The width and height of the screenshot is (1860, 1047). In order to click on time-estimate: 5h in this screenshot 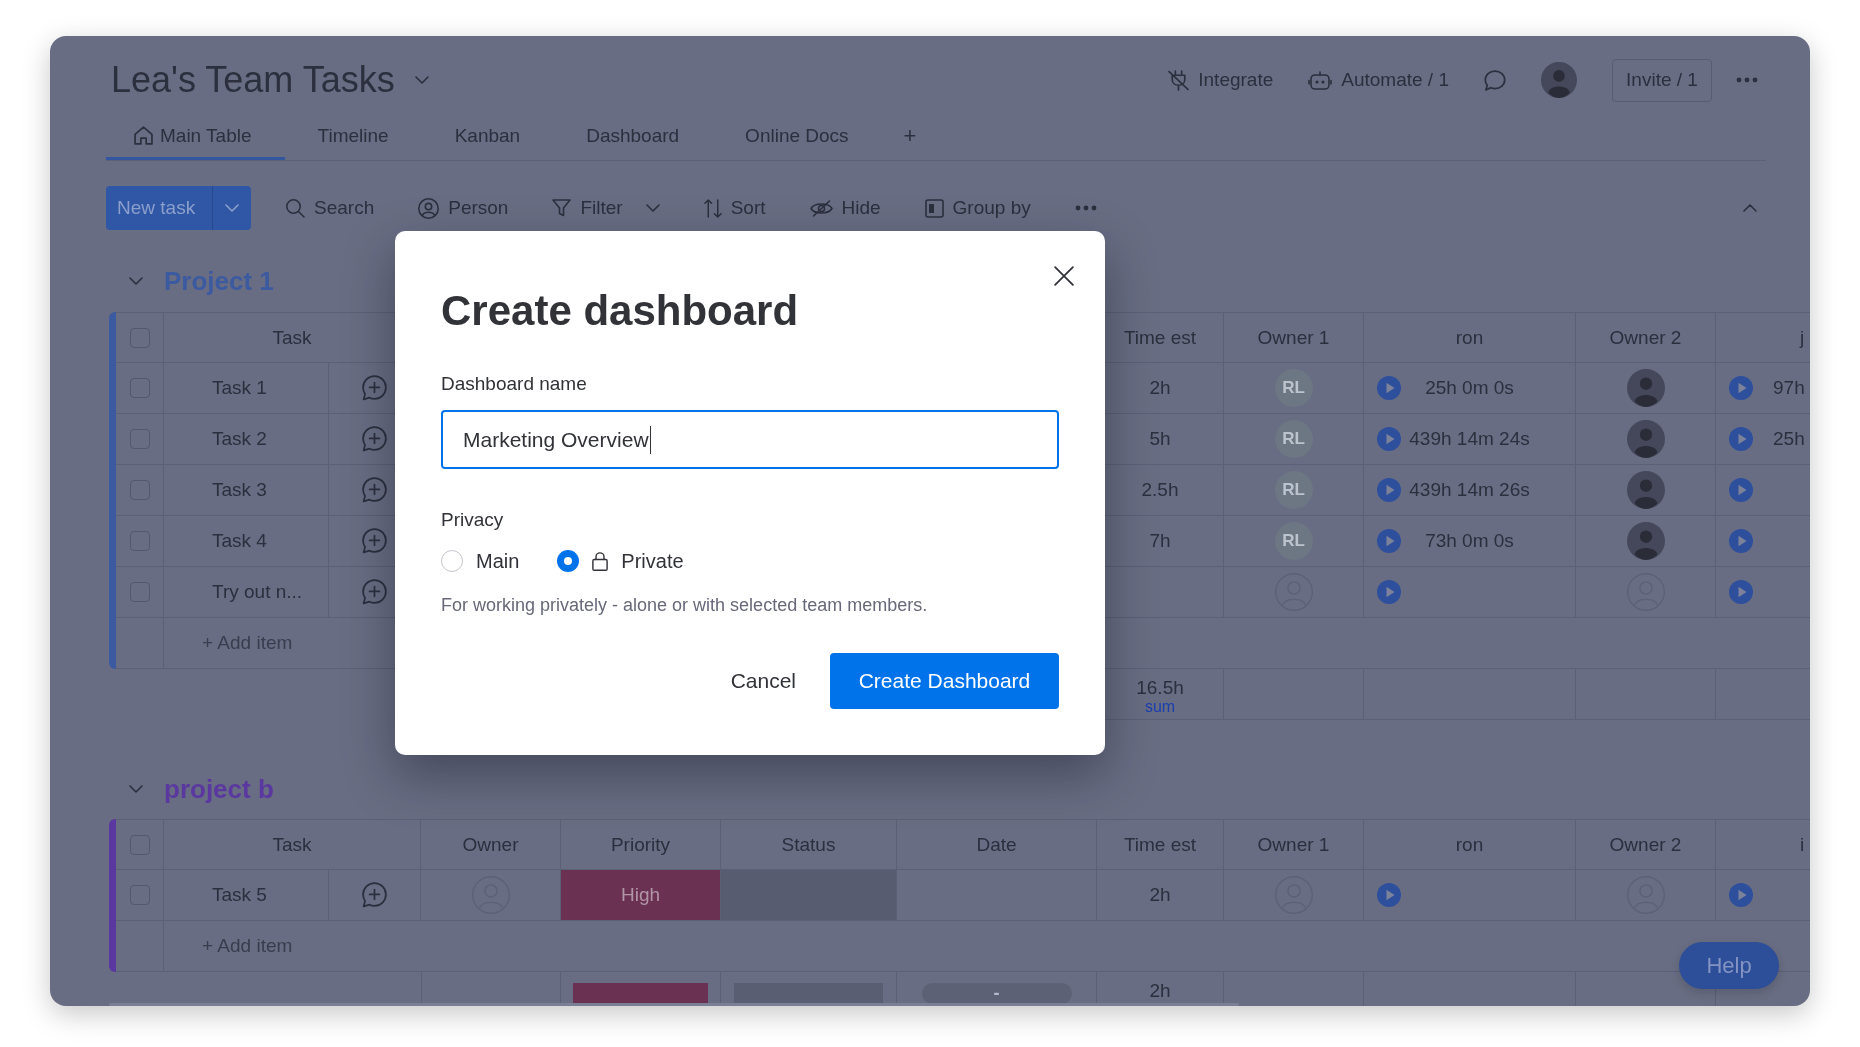, I will do `click(1160, 439)`.